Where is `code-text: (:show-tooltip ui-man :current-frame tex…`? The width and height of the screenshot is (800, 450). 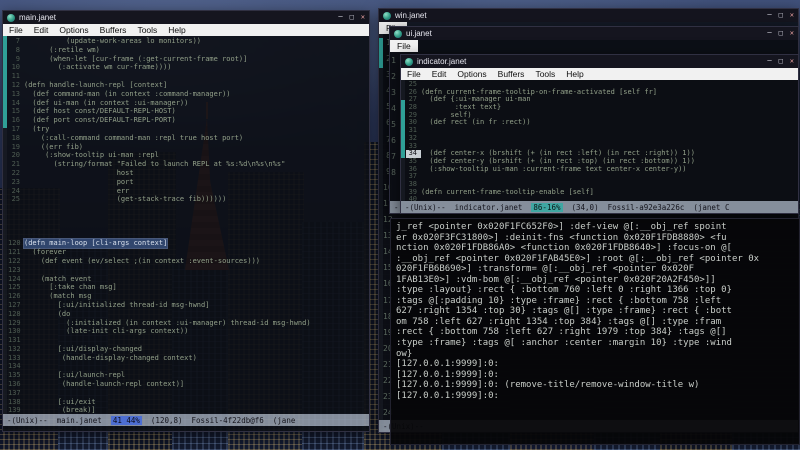
code-text: (:show-tooltip ui-man :current-frame tex… is located at coordinates (554, 168).